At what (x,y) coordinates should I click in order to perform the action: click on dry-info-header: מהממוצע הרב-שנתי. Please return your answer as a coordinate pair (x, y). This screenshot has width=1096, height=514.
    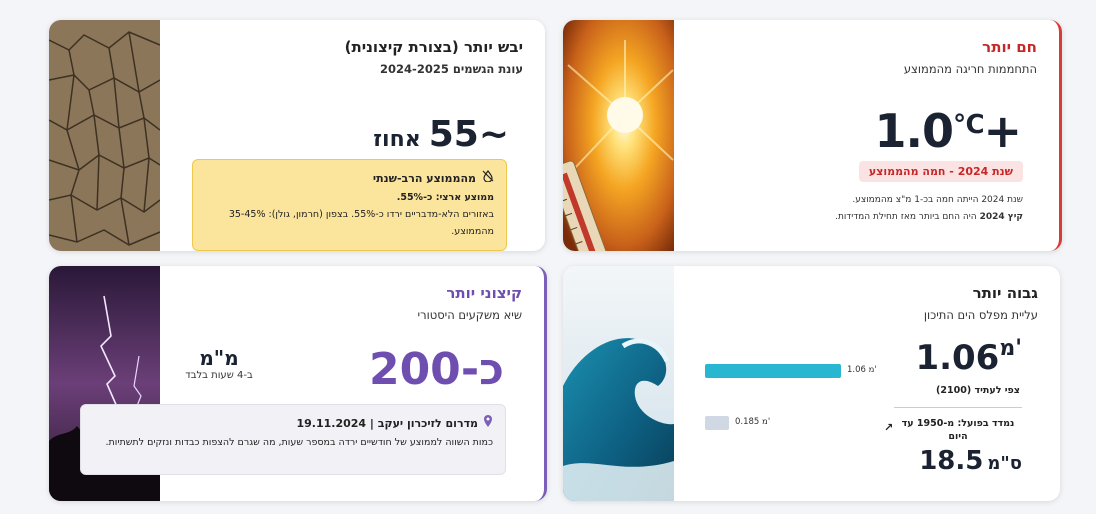
    Looking at the image, I should click on (349, 178).